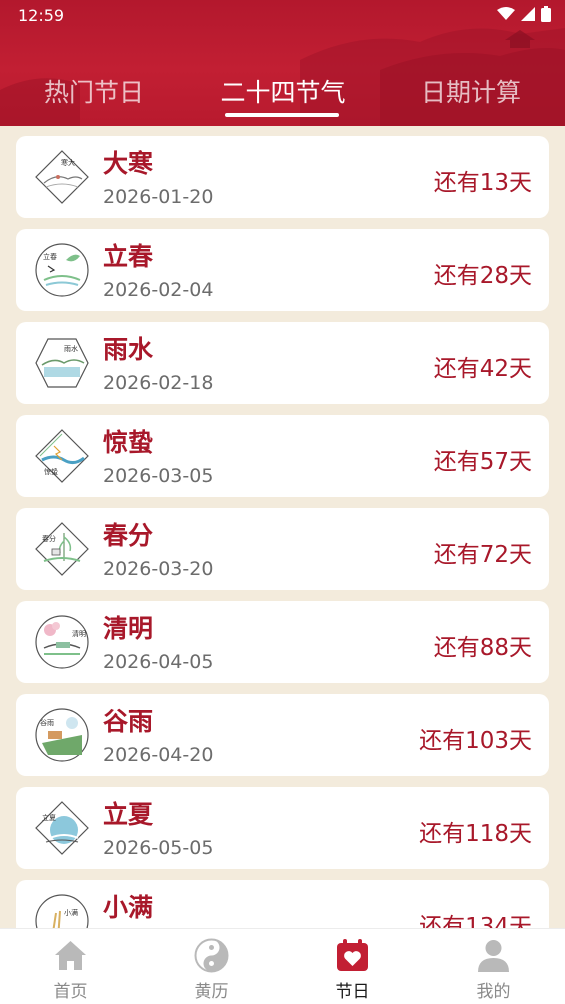 The image size is (565, 1004). I want to click on term-date: 2026-02-04, so click(158, 290).